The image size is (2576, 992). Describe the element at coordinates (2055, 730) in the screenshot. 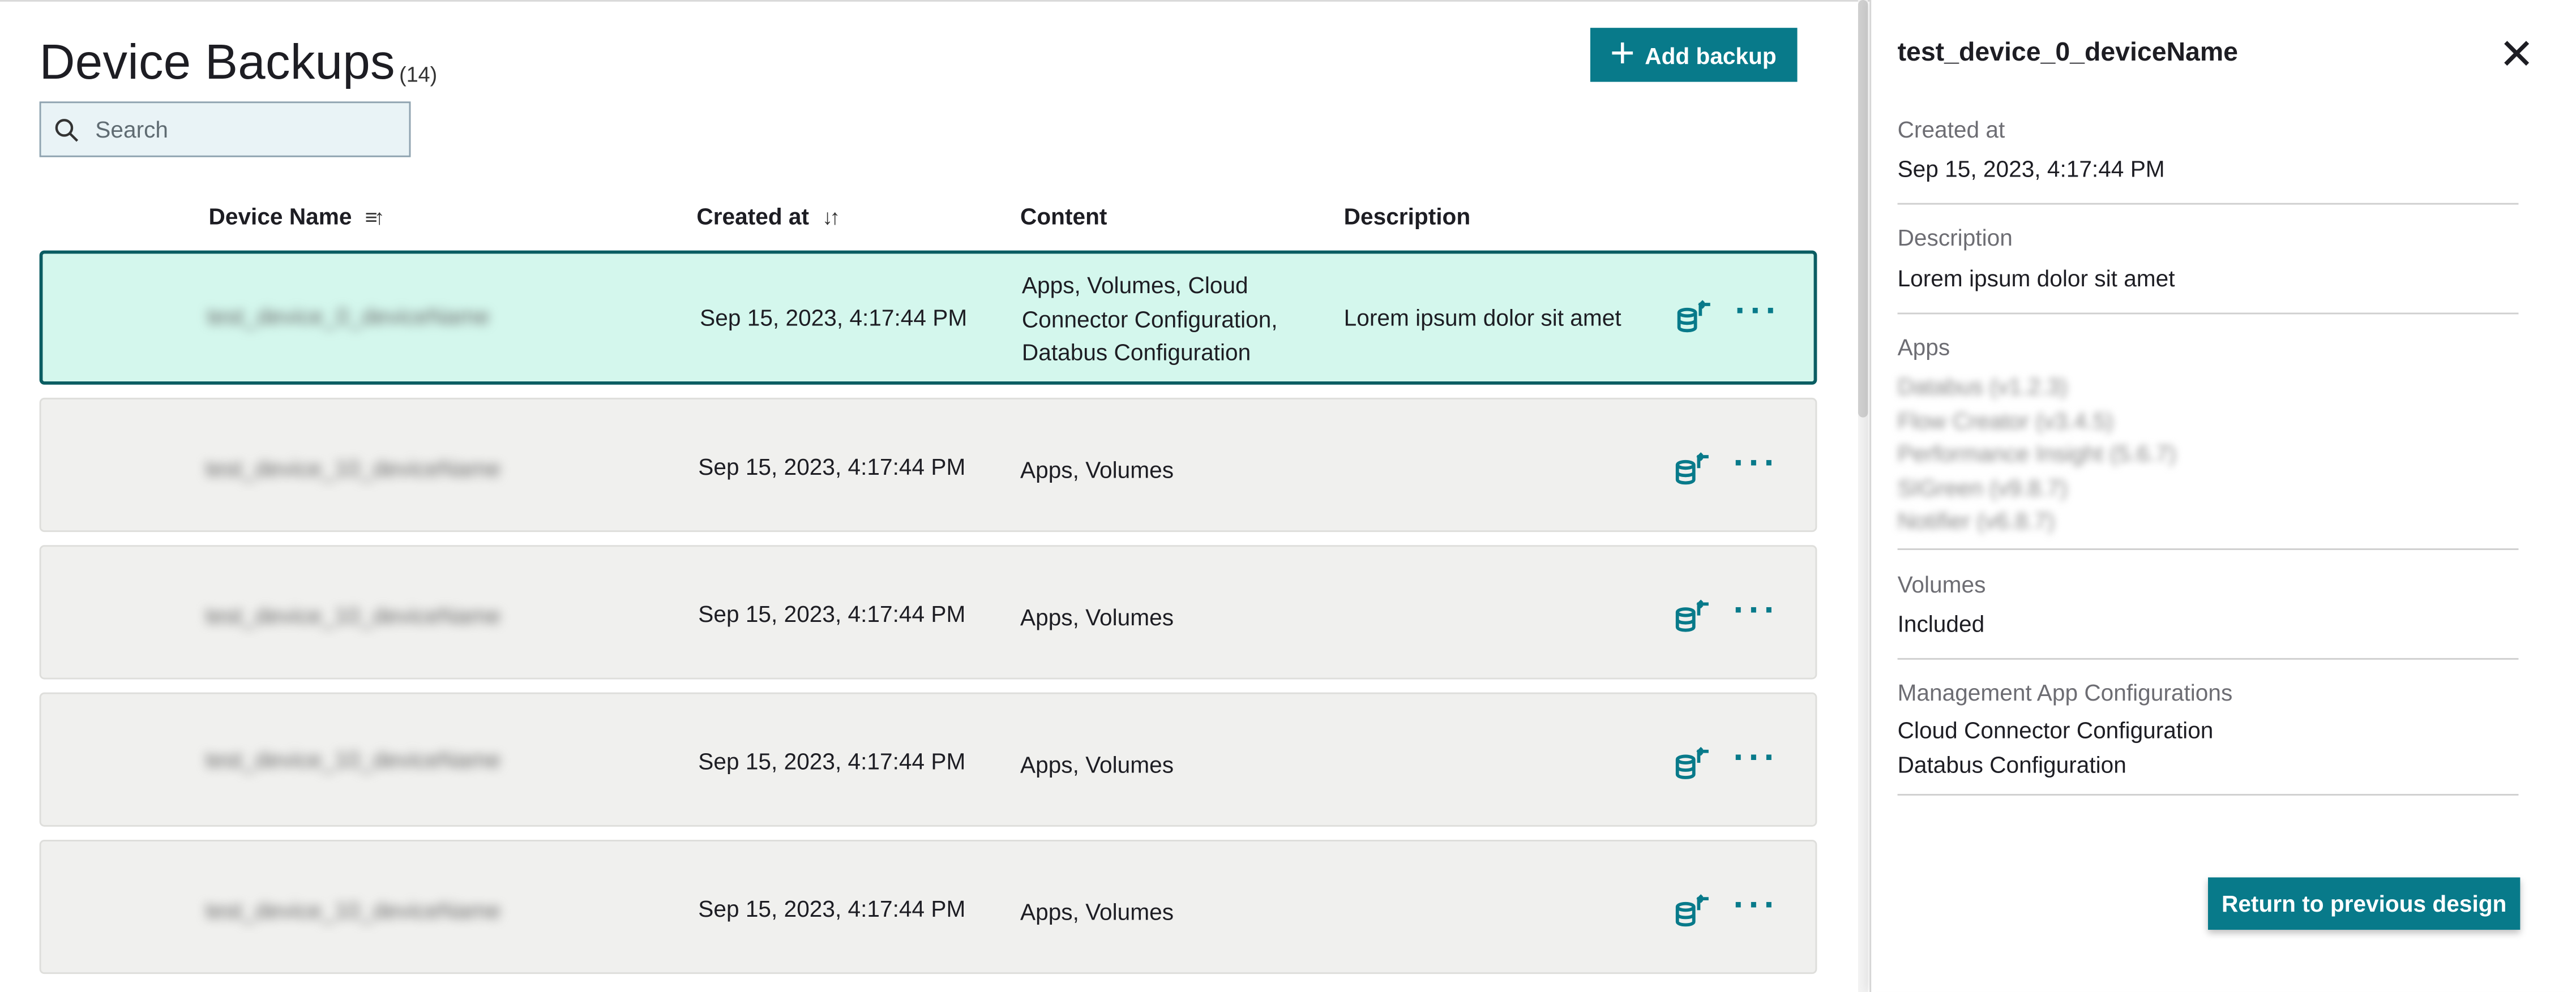

I see `config-item: Cloud Connector Configuration` at that location.